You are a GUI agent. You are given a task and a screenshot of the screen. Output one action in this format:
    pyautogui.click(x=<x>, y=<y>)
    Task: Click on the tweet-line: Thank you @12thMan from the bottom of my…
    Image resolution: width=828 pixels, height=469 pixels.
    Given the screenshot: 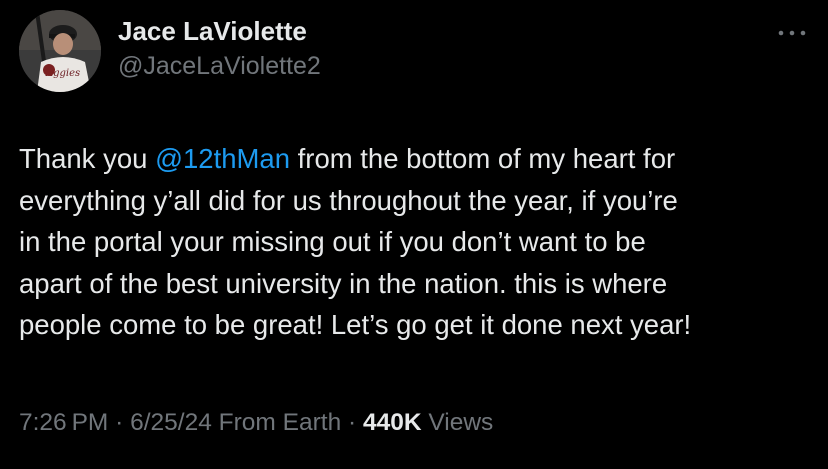 What is the action you would take?
    pyautogui.click(x=419, y=159)
    